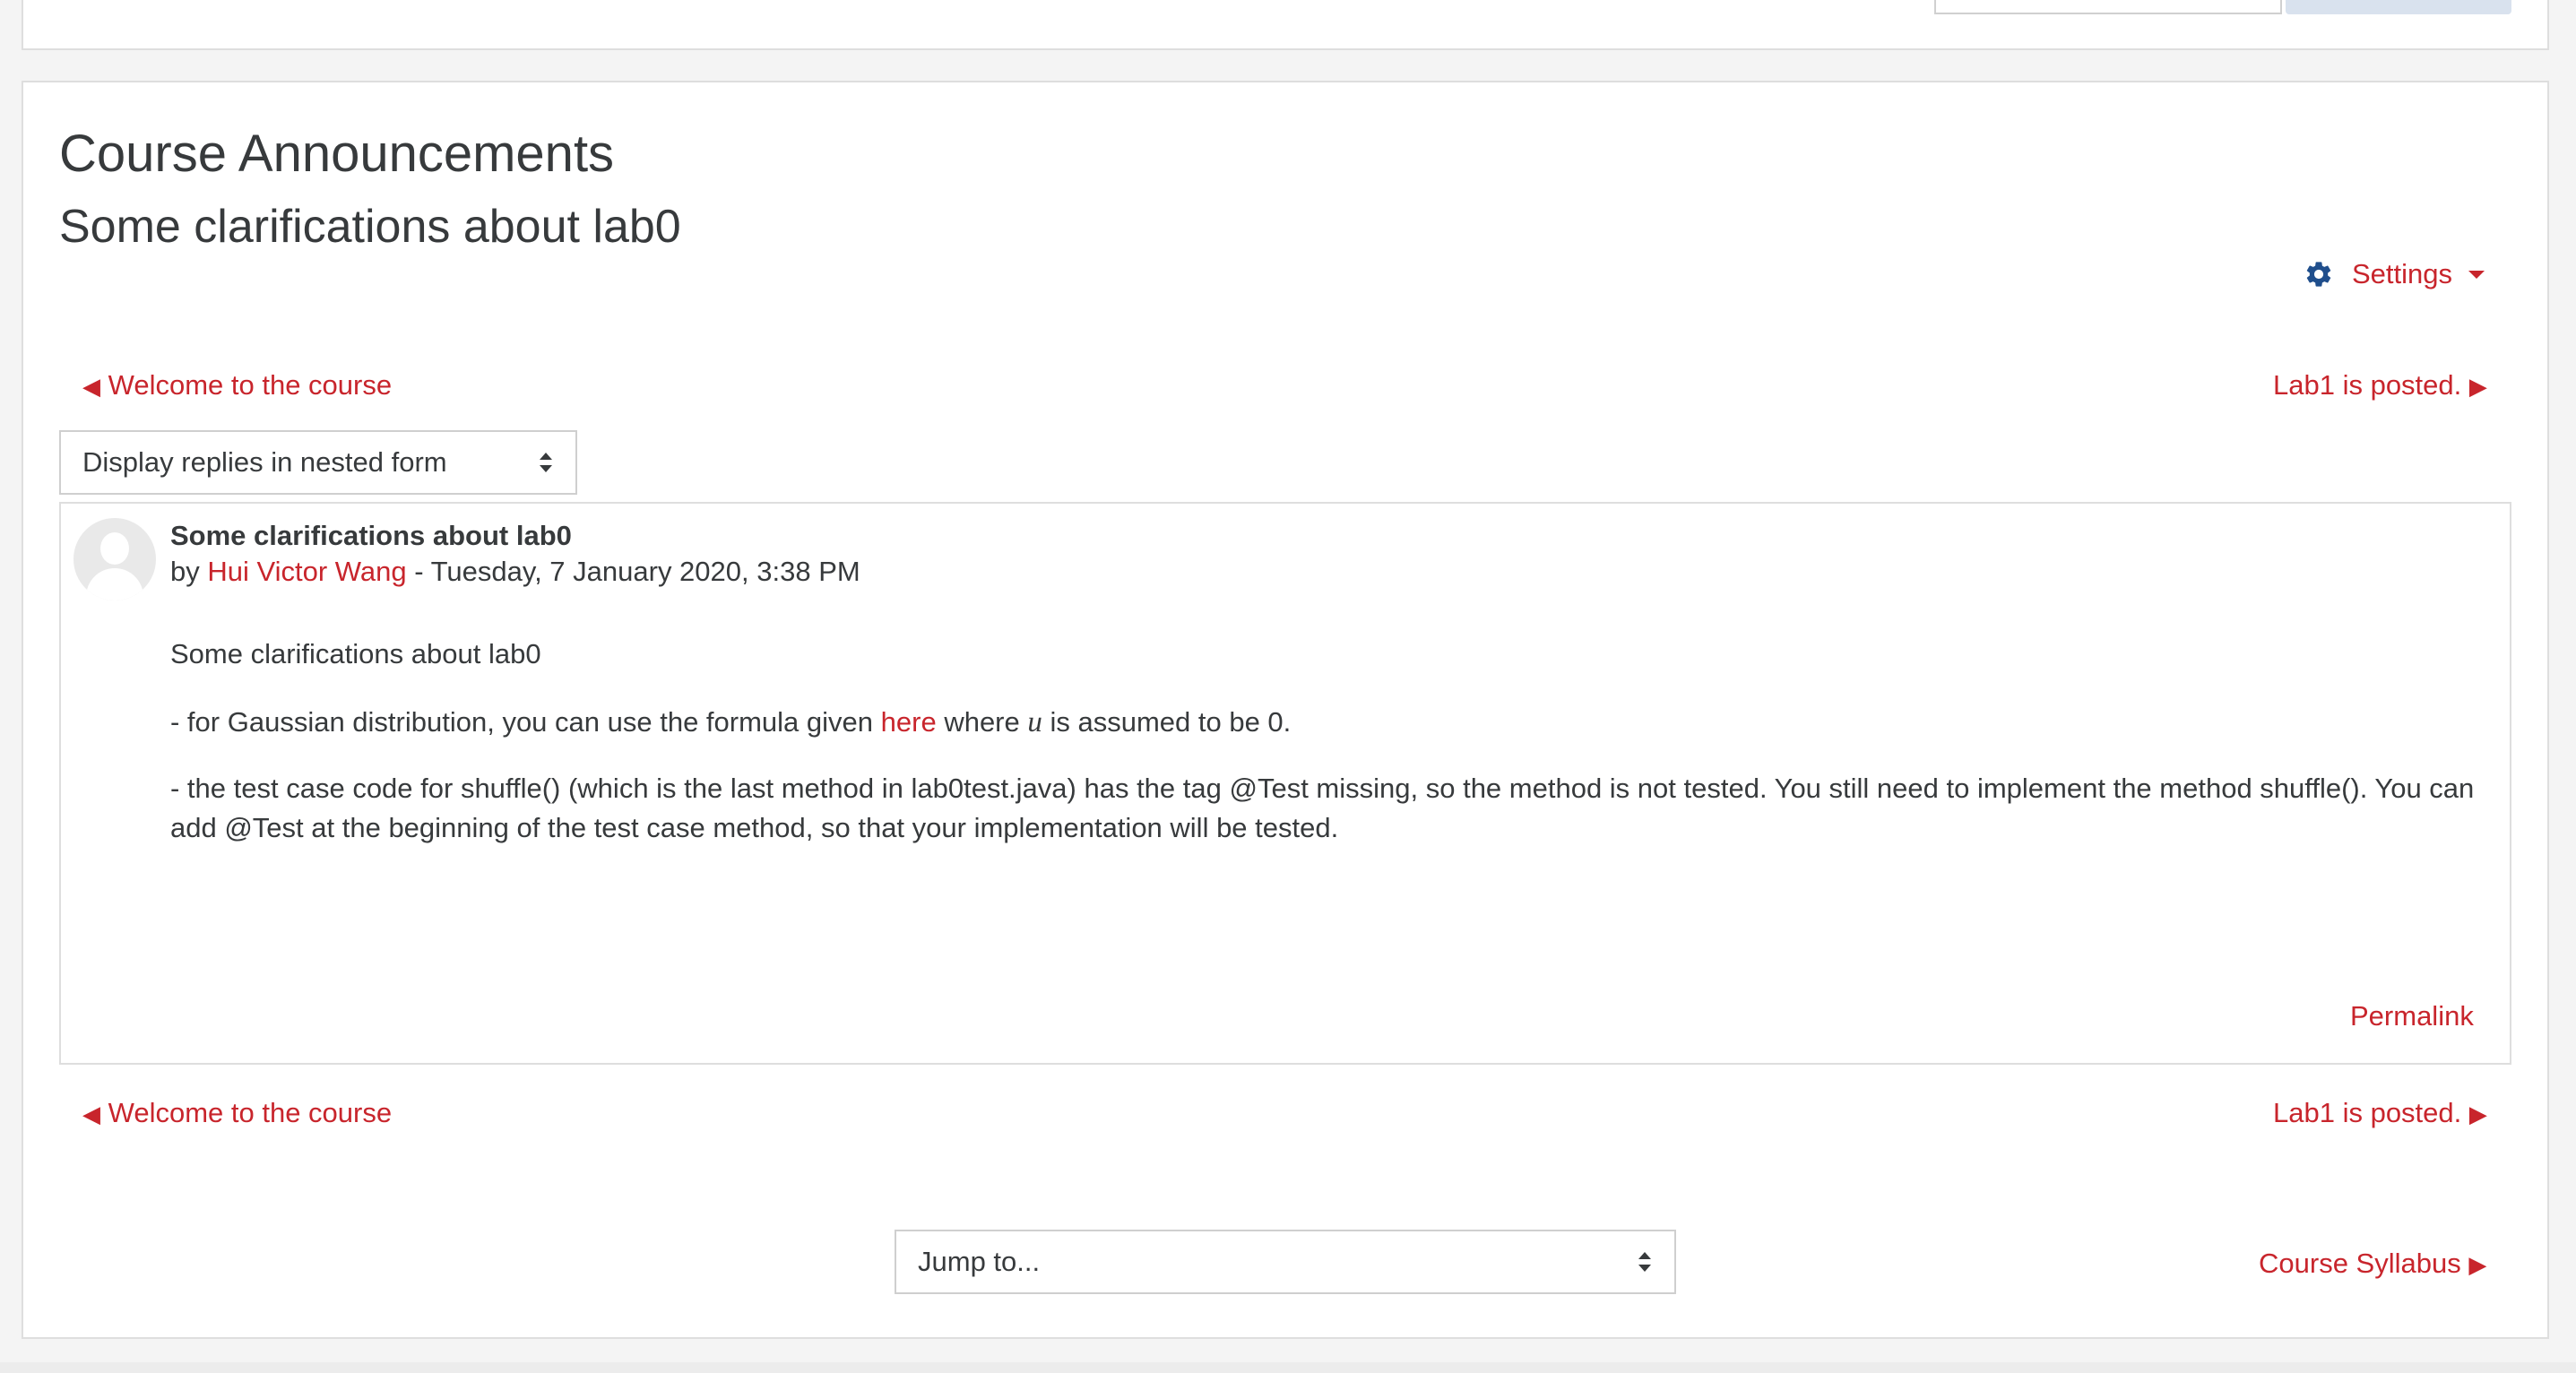 The image size is (2576, 1373). I want to click on display-mode-select: Display replies in nested form, so click(318, 463).